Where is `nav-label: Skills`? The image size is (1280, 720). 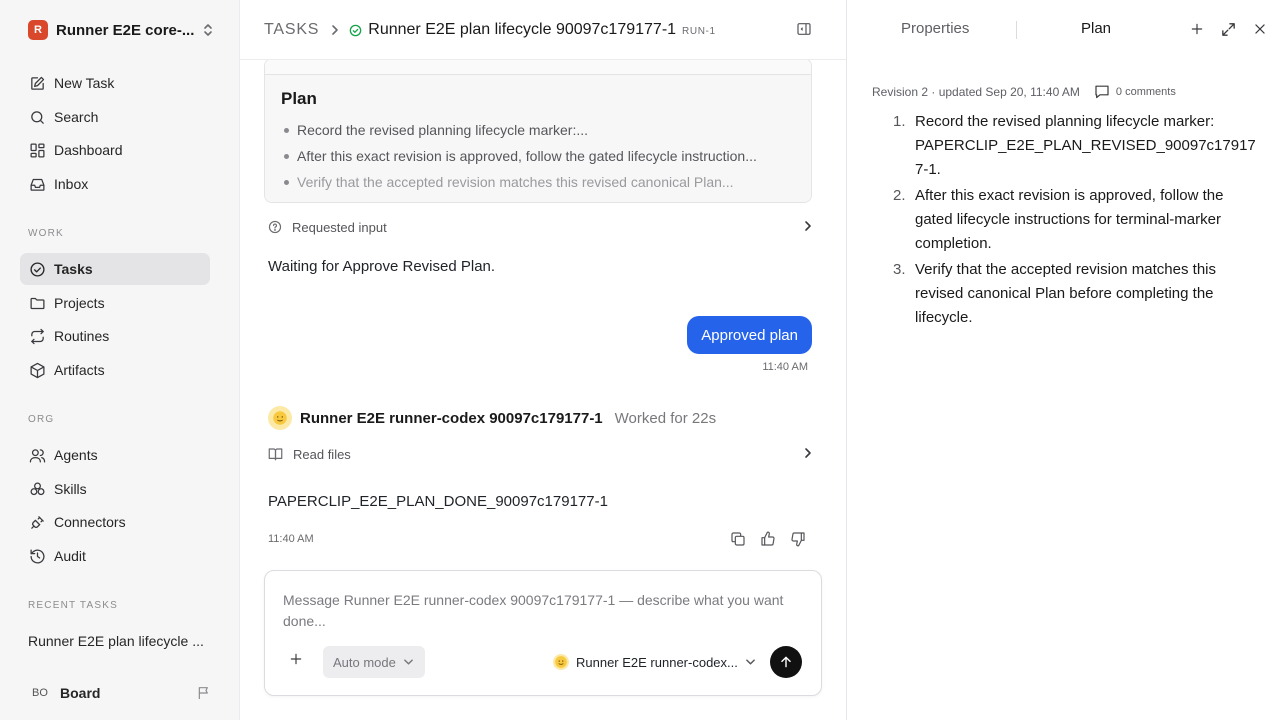 nav-label: Skills is located at coordinates (70, 489).